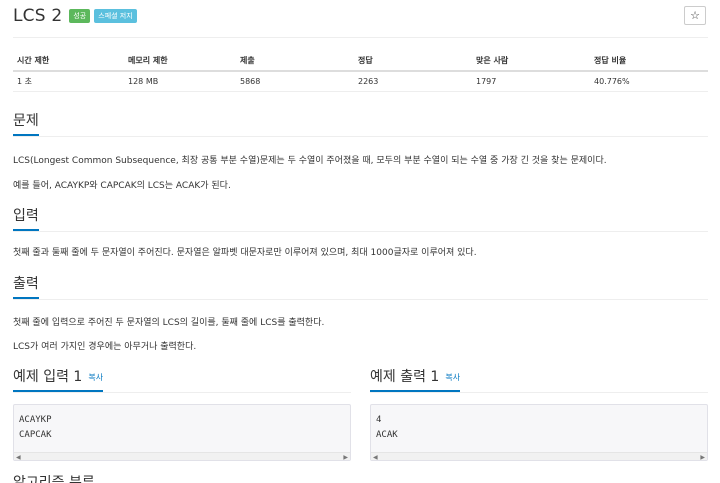 This screenshot has width=720, height=483. What do you see at coordinates (539, 379) in the screenshot?
I see `sample-output-heading-block: 예제 출력 1 복사` at bounding box center [539, 379].